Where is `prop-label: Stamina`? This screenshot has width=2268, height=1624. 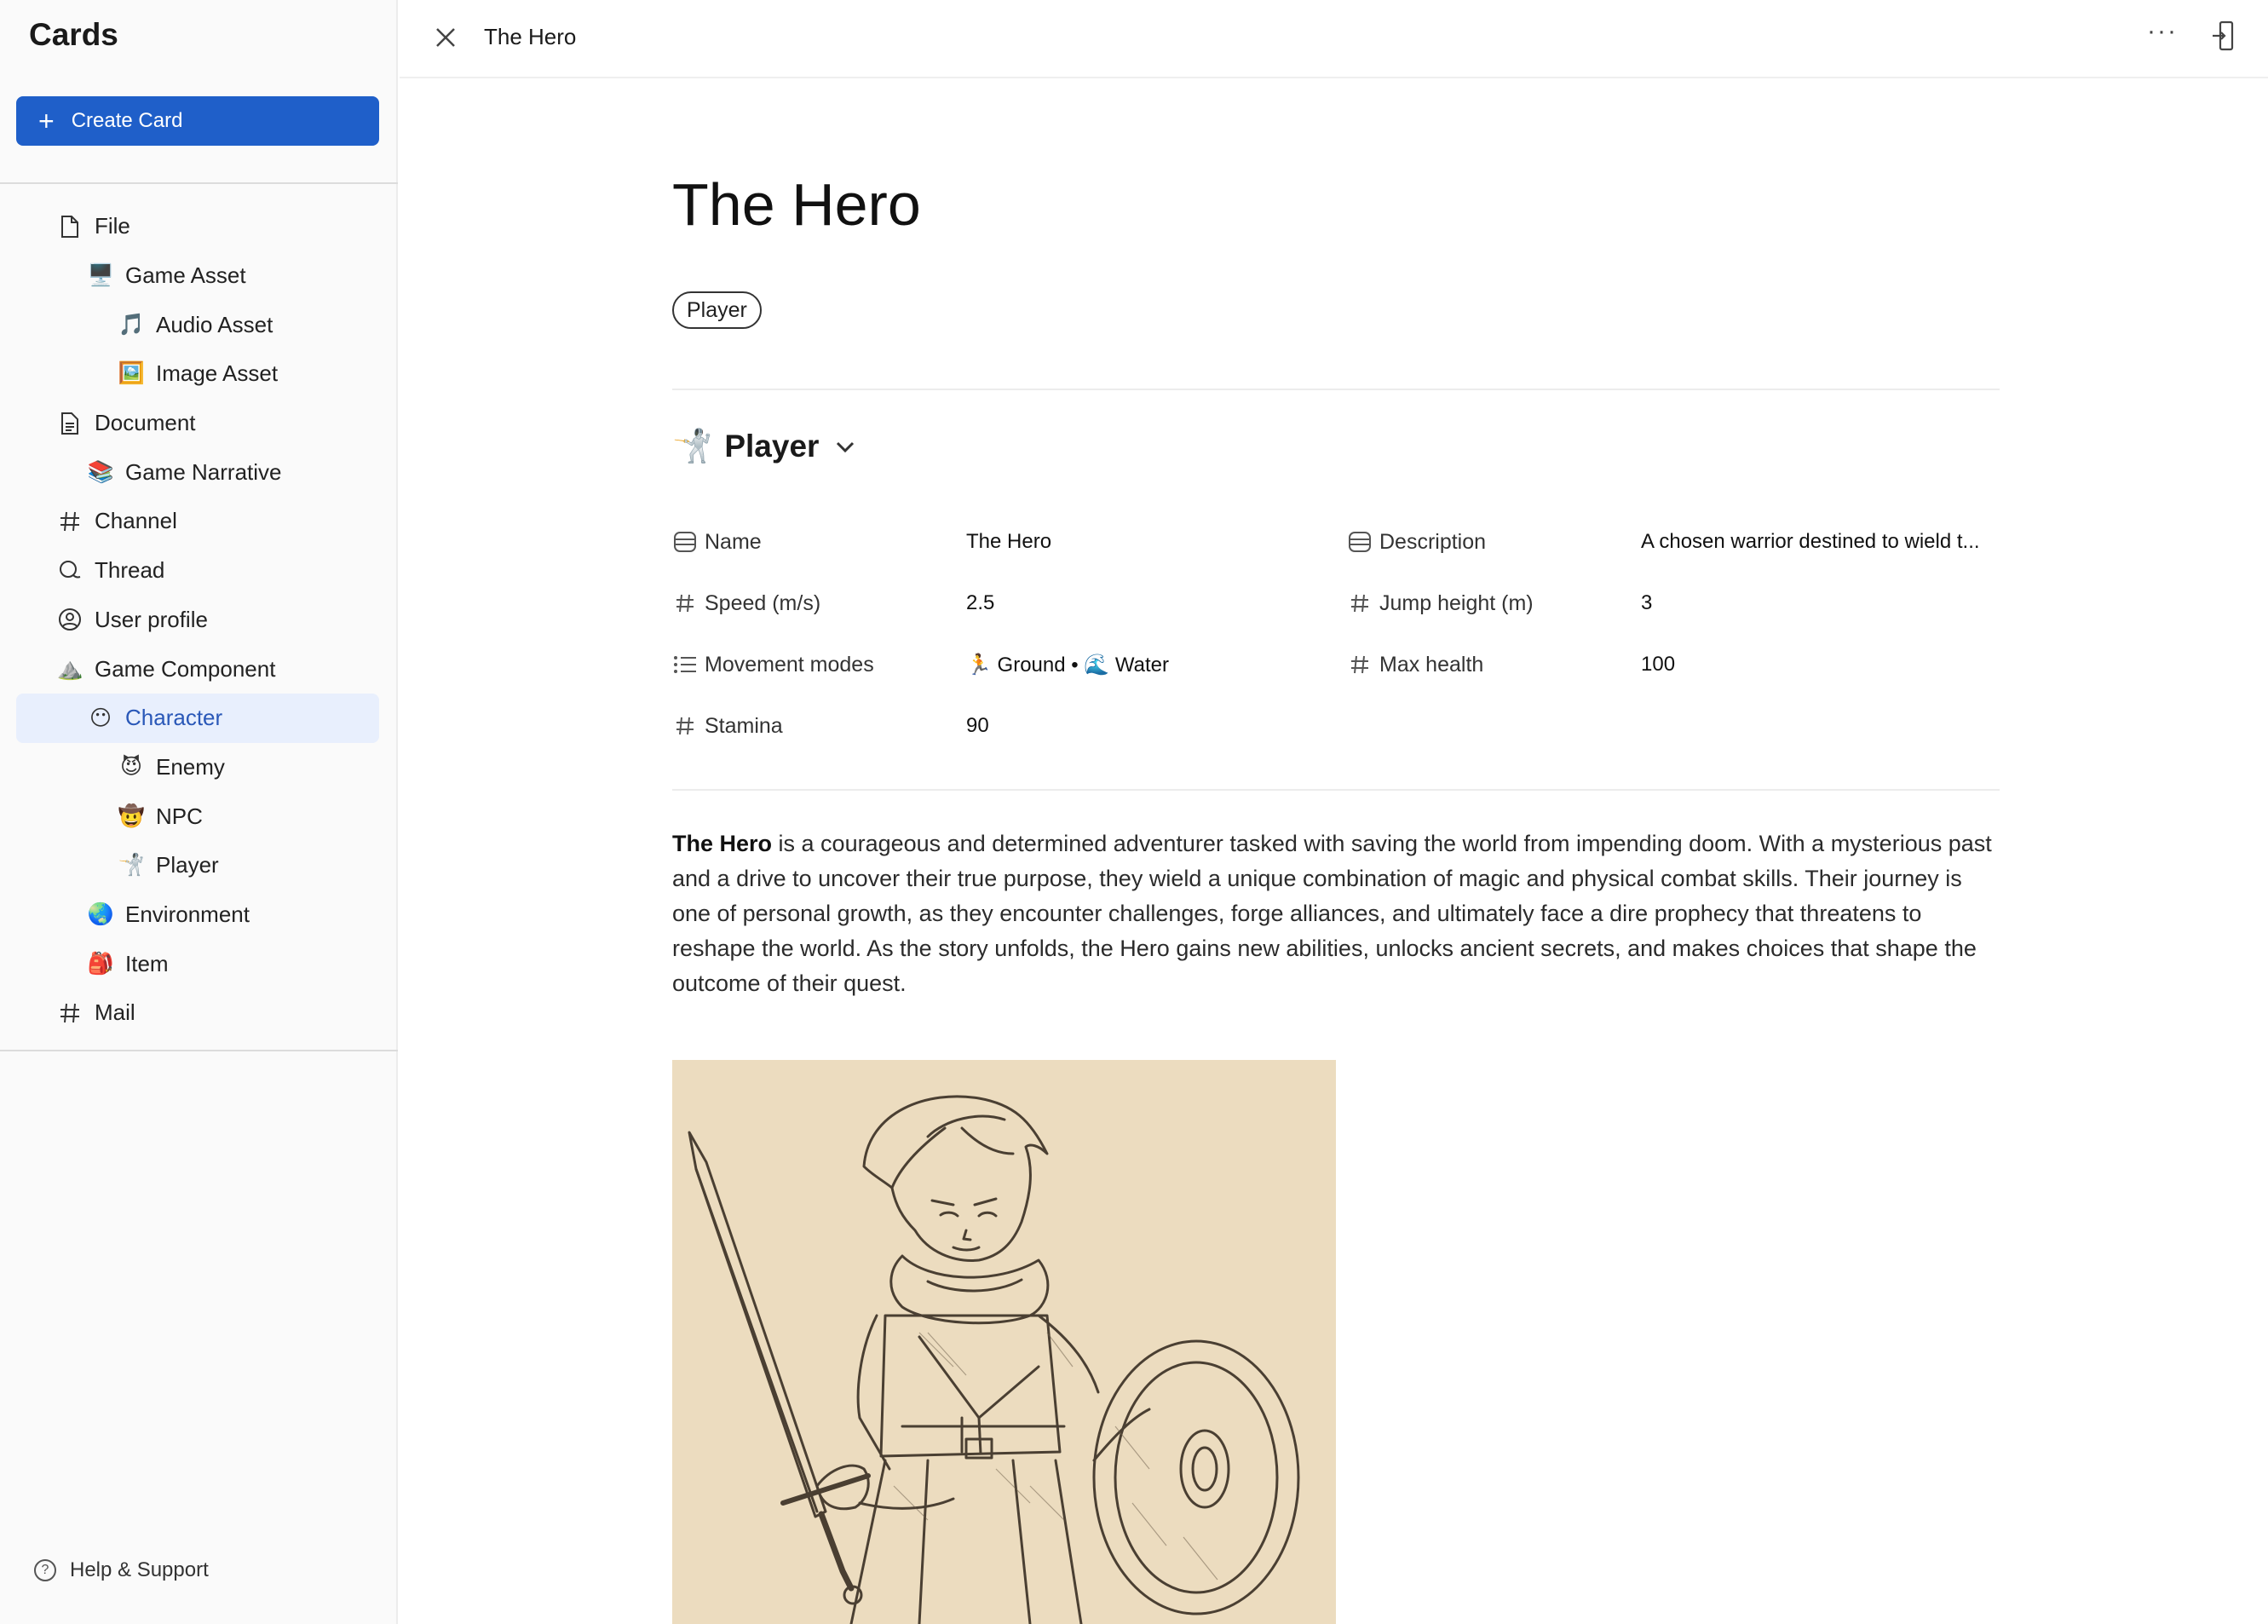 prop-label: Stamina is located at coordinates (744, 725).